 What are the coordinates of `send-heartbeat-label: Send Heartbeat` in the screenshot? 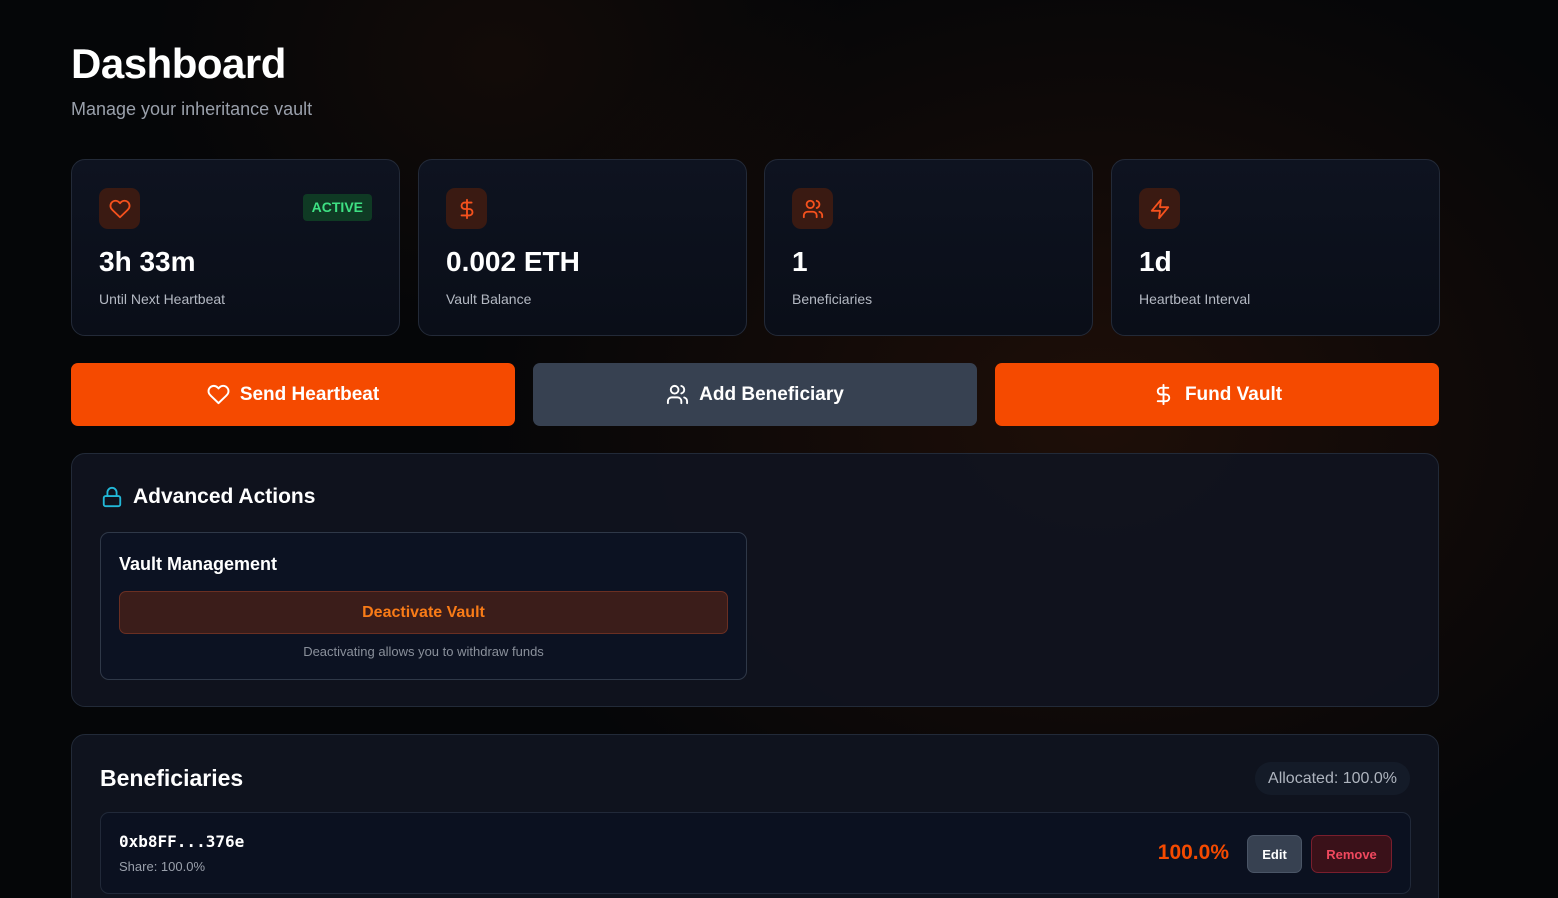 It's located at (309, 394).